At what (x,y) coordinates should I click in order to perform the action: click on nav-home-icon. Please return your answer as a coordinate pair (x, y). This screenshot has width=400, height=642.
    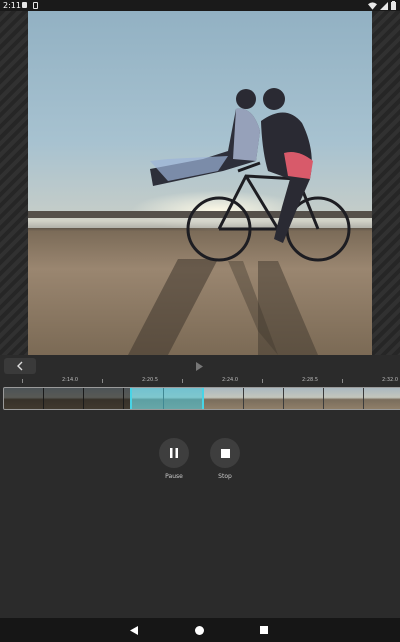
    Looking at the image, I should click on (199, 630).